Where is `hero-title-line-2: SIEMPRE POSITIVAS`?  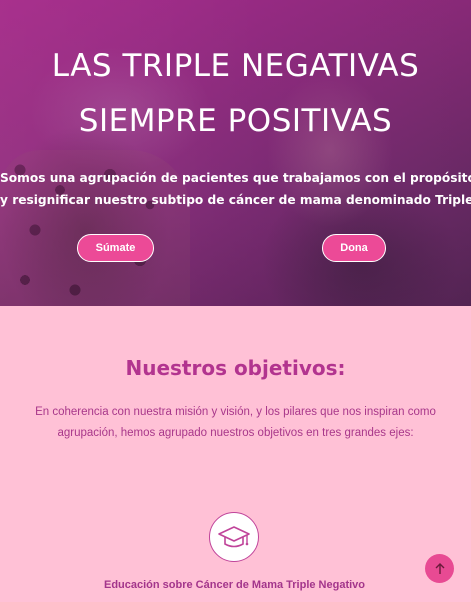 hero-title-line-2: SIEMPRE POSITIVAS is located at coordinates (235, 121).